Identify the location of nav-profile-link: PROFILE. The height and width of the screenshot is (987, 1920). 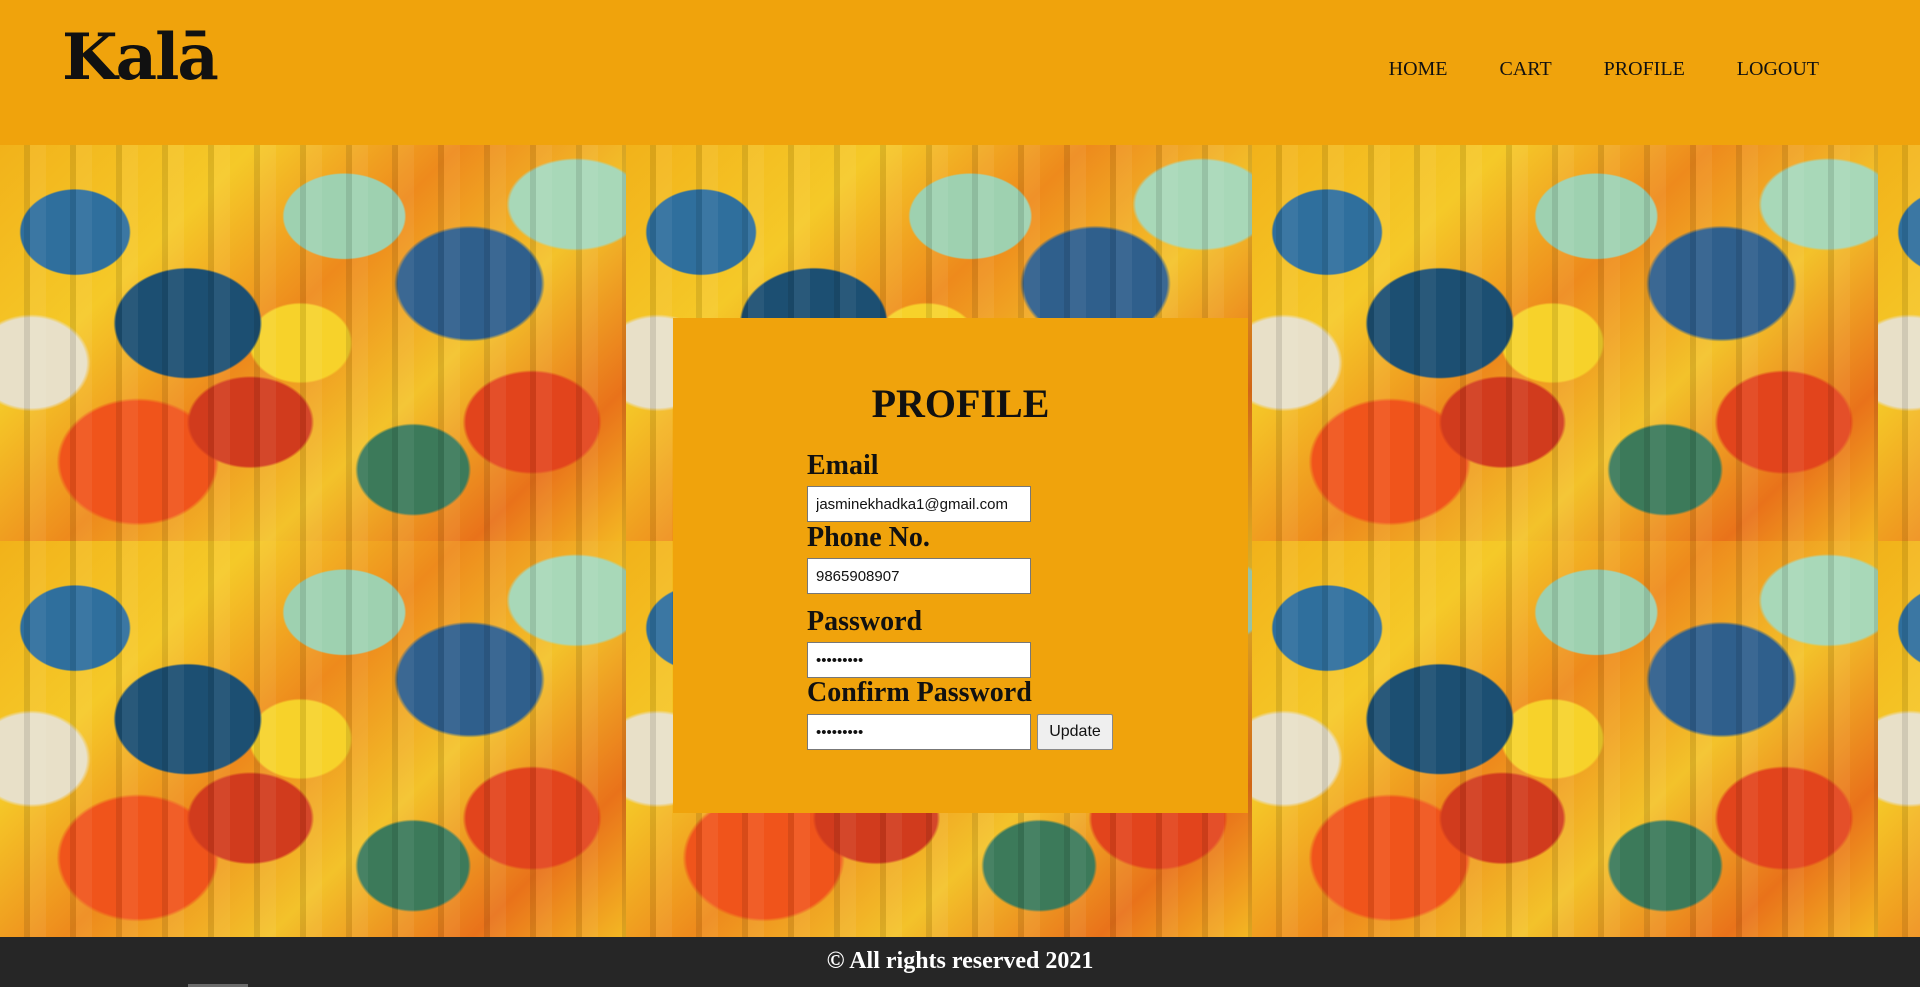
(1644, 69).